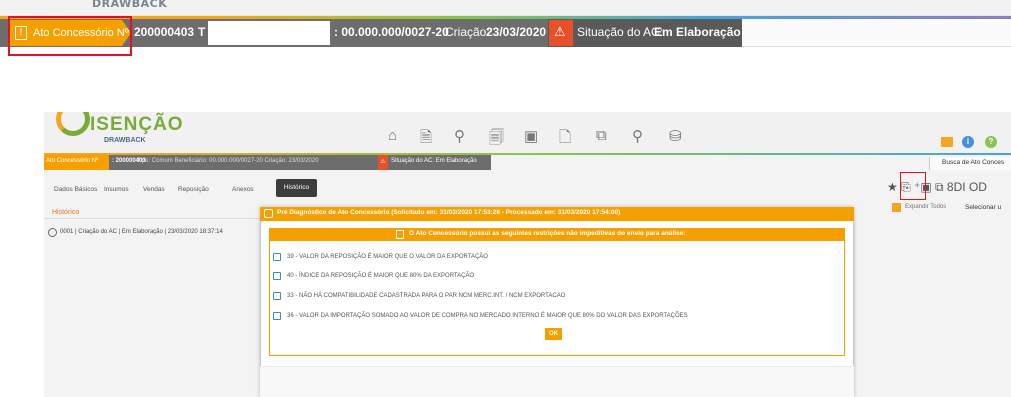 Image resolution: width=1011 pixels, height=397 pixels. Describe the element at coordinates (193, 189) in the screenshot. I see `tab-reposicao: Reposição` at that location.